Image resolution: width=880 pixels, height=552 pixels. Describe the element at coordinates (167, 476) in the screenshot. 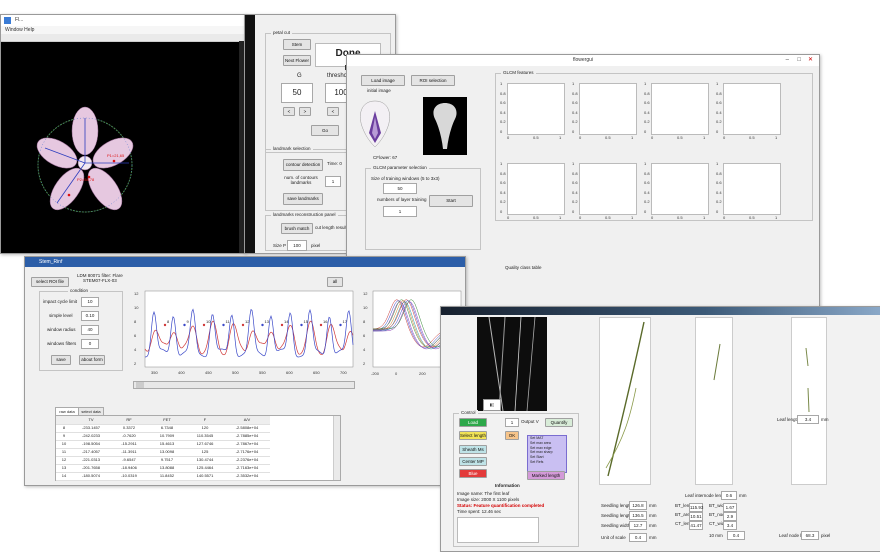

I see `table-cell: 11.8452` at that location.